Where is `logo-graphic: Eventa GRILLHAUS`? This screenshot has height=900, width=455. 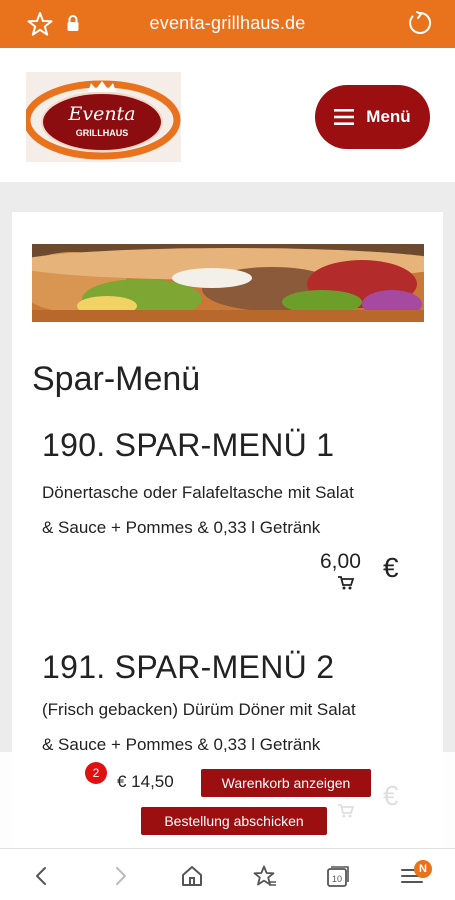
logo-graphic: Eventa GRILLHAUS is located at coordinates (102, 120).